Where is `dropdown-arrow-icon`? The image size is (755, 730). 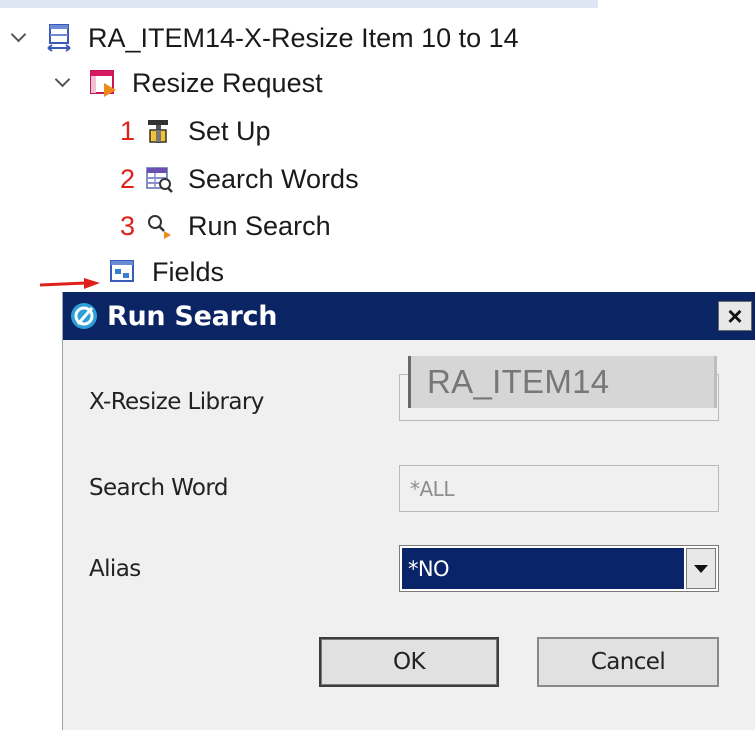
dropdown-arrow-icon is located at coordinates (701, 568).